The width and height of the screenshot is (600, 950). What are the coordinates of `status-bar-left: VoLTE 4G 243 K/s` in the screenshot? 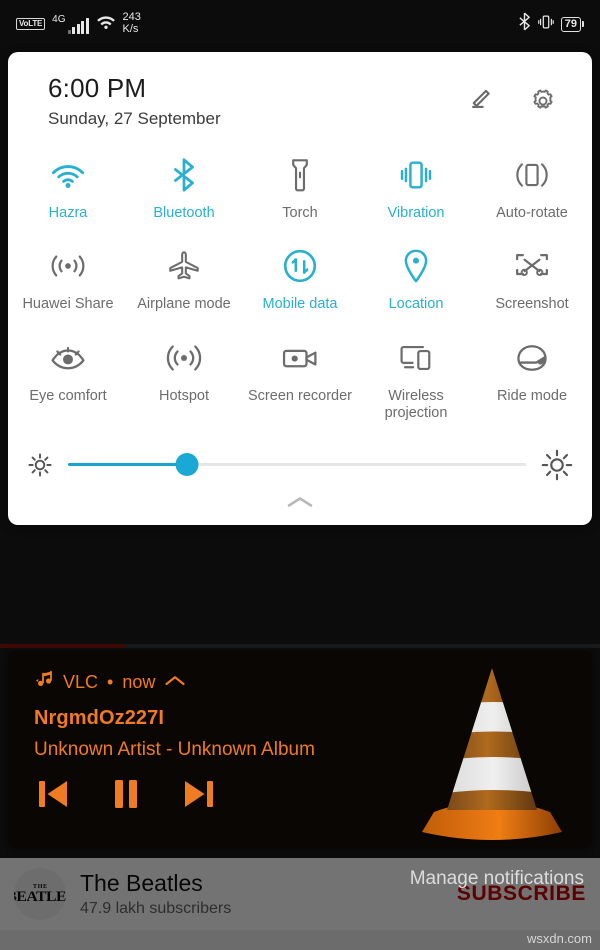 It's located at (78, 23).